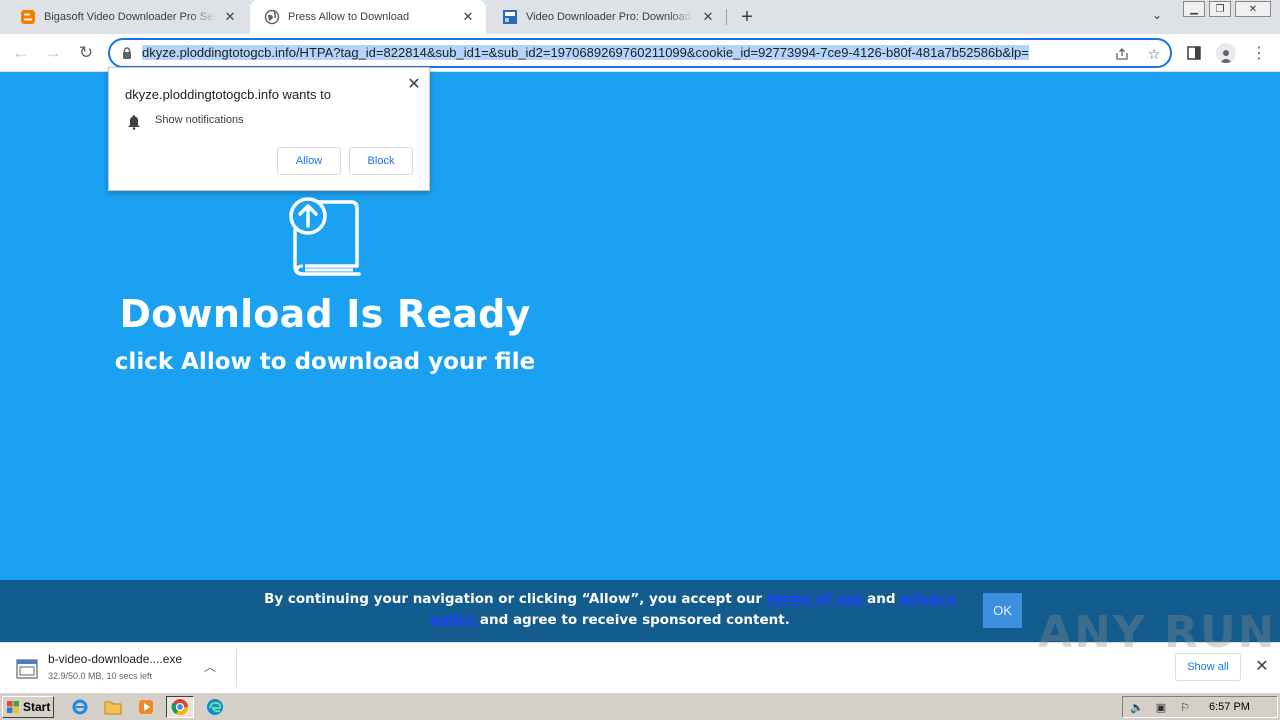 This screenshot has width=1280, height=720. What do you see at coordinates (1259, 53) in the screenshot?
I see `kebab-menu-icon: ⋮` at bounding box center [1259, 53].